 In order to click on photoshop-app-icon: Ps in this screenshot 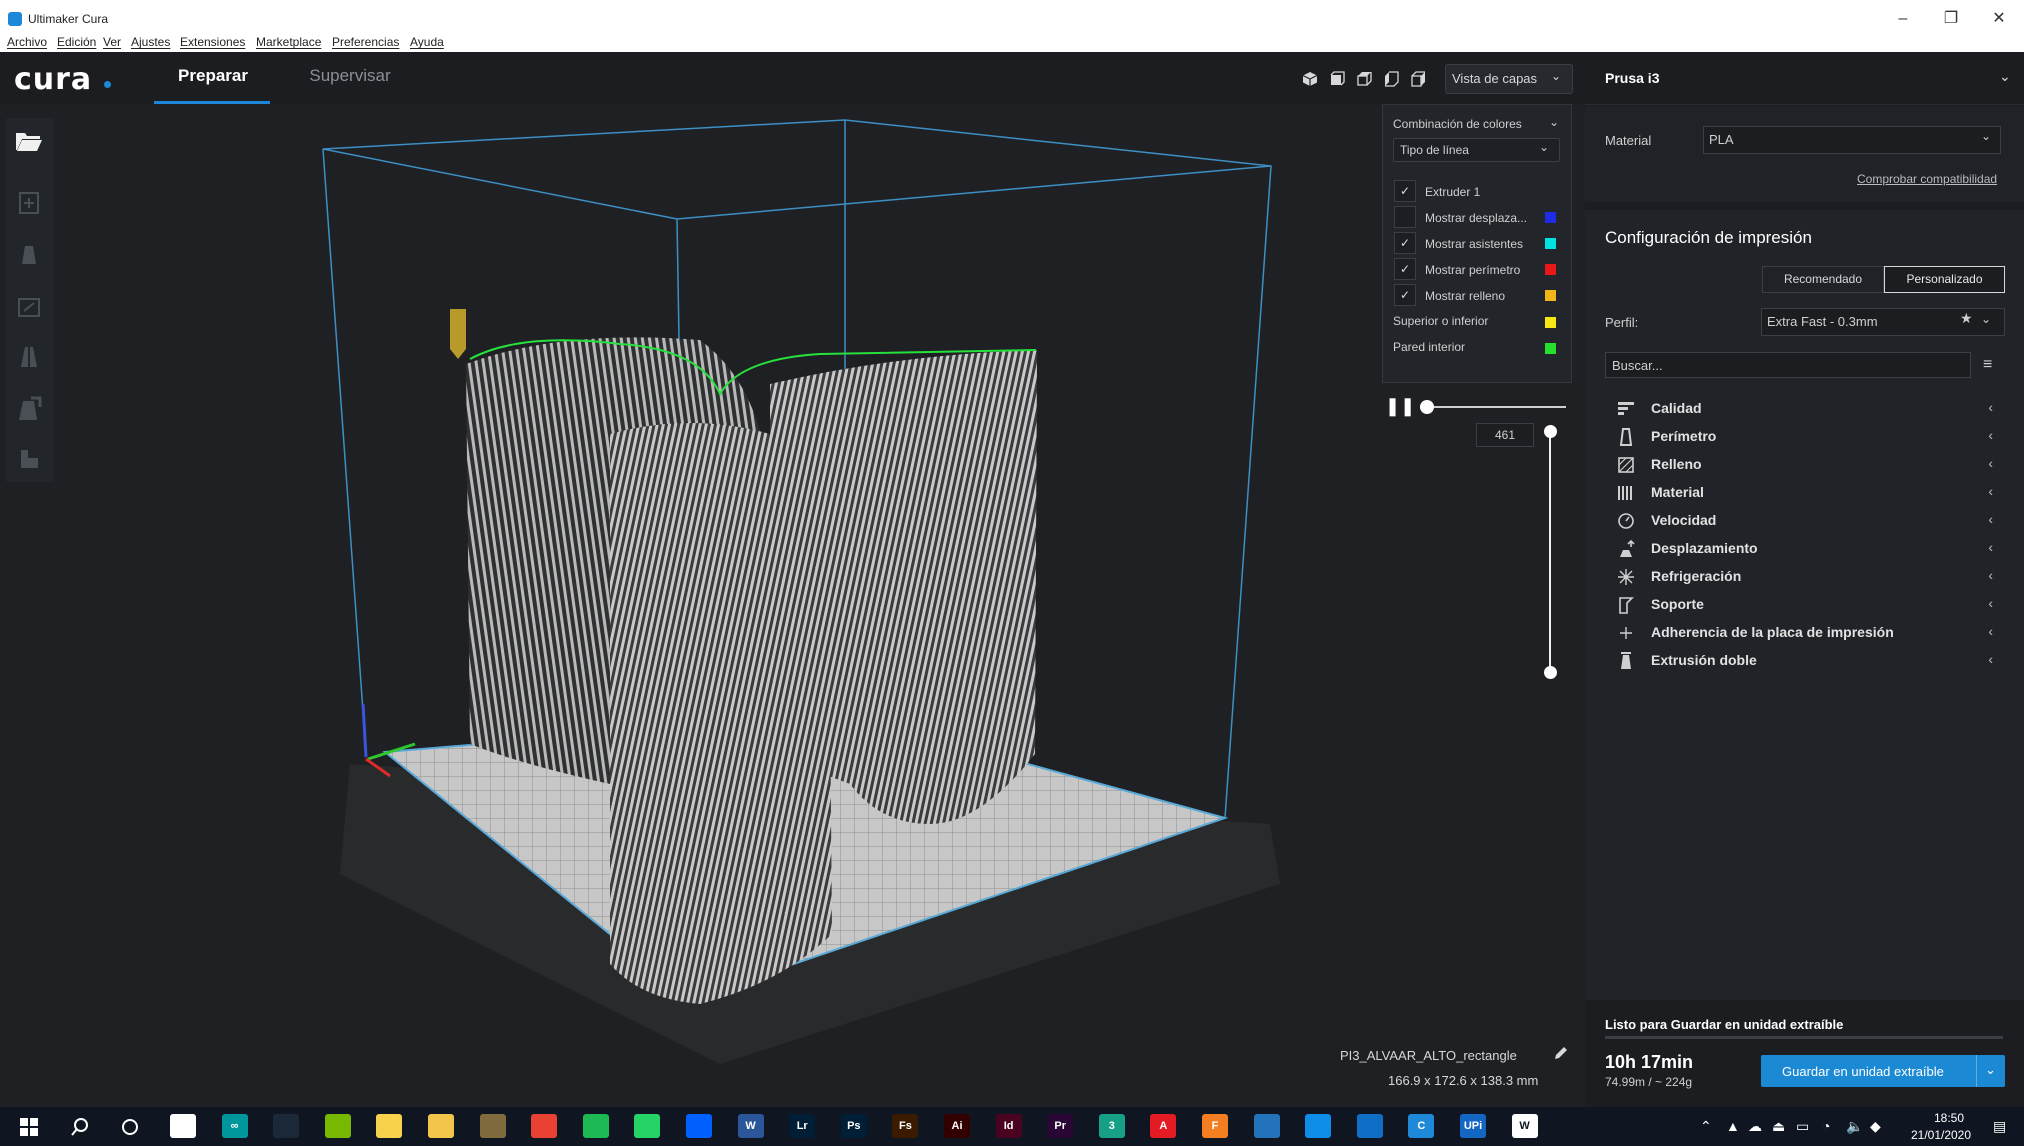, I will do `click(853, 1126)`.